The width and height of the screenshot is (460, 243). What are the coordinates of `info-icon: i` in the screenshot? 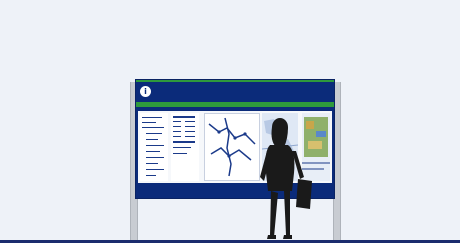 It's located at (145, 91).